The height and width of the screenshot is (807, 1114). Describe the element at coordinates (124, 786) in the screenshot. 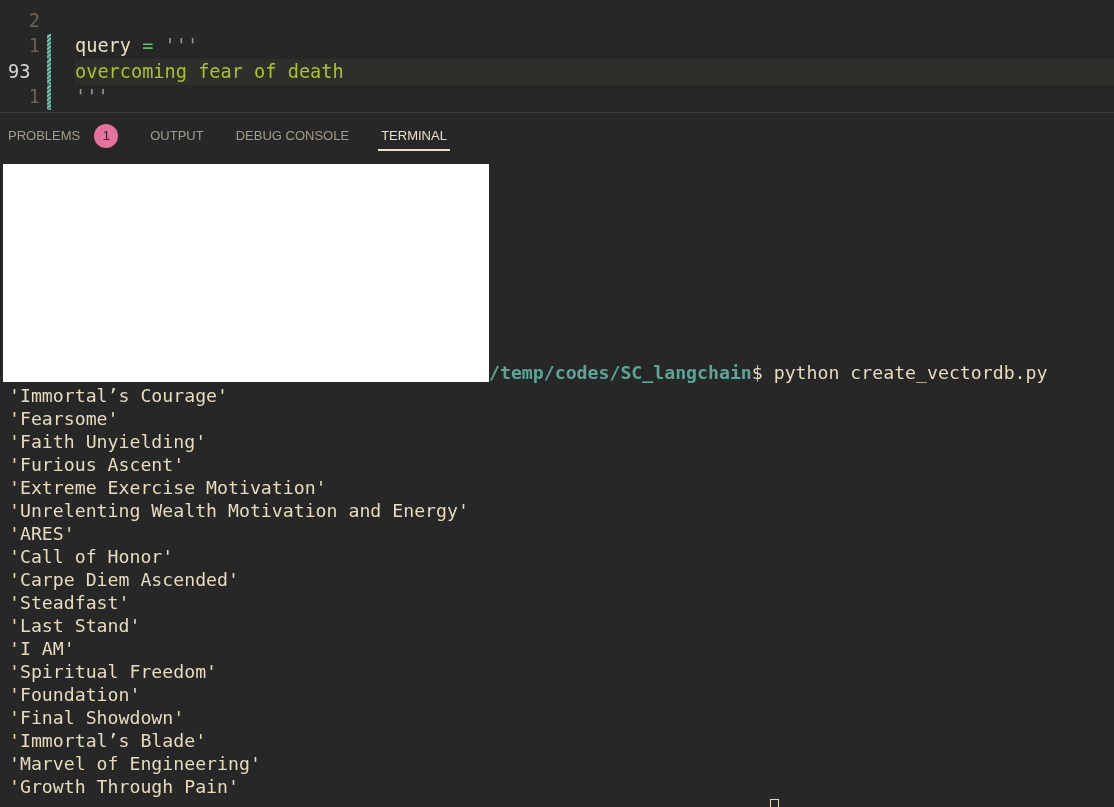

I see `terminal-output-line: 'Growth Through Pain'` at that location.